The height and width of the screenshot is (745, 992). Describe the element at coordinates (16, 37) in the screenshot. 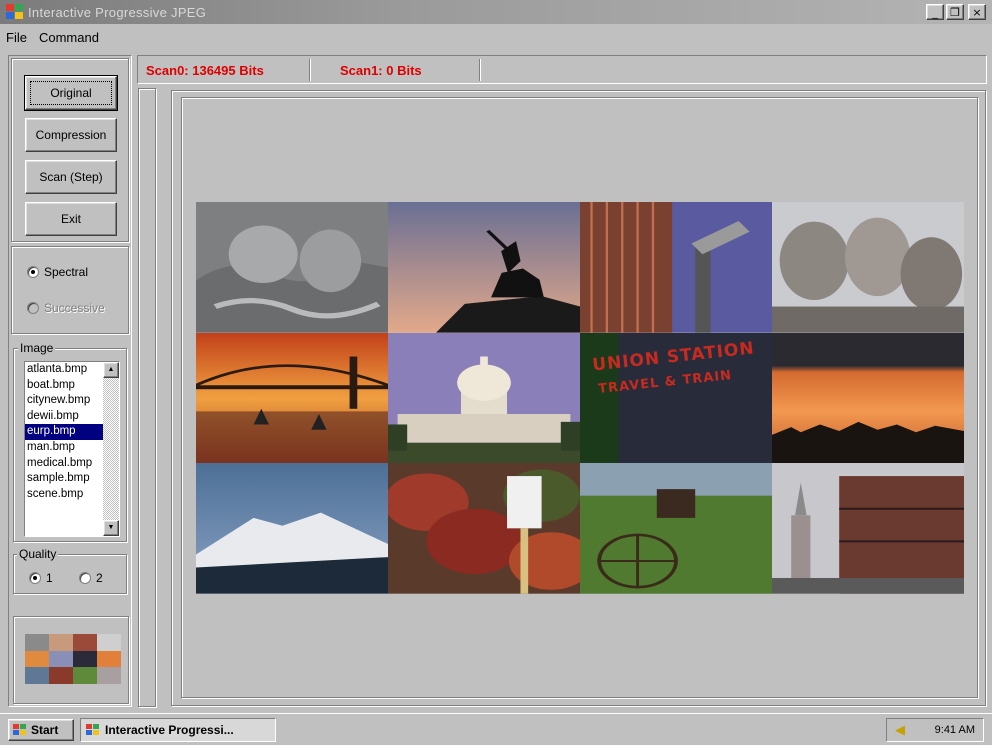

I see `menu-file: File` at that location.